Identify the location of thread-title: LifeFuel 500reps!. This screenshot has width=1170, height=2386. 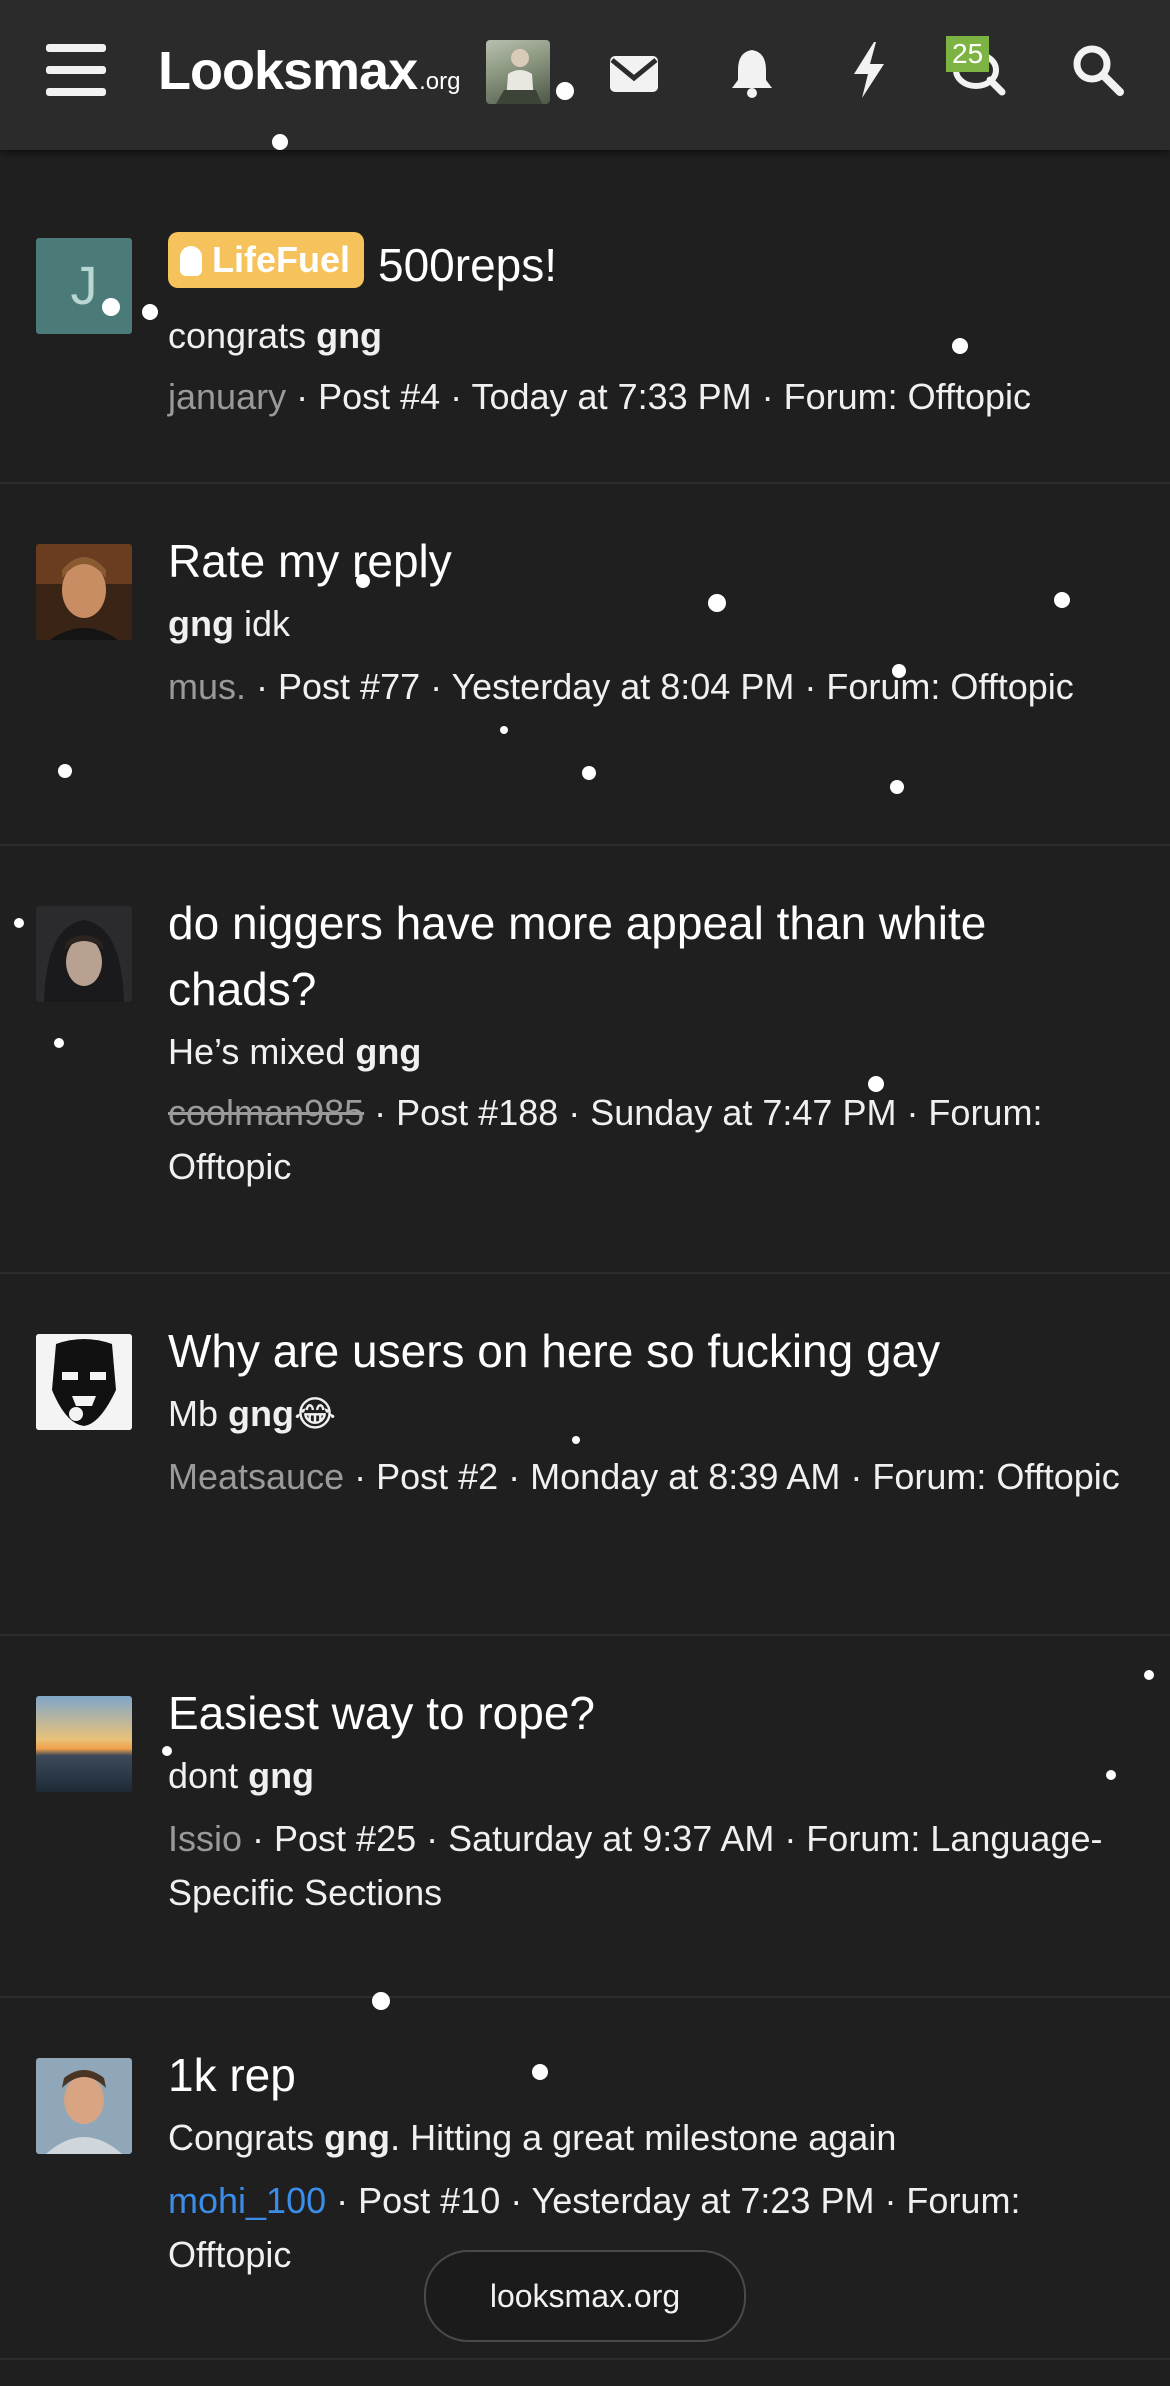
(648, 265).